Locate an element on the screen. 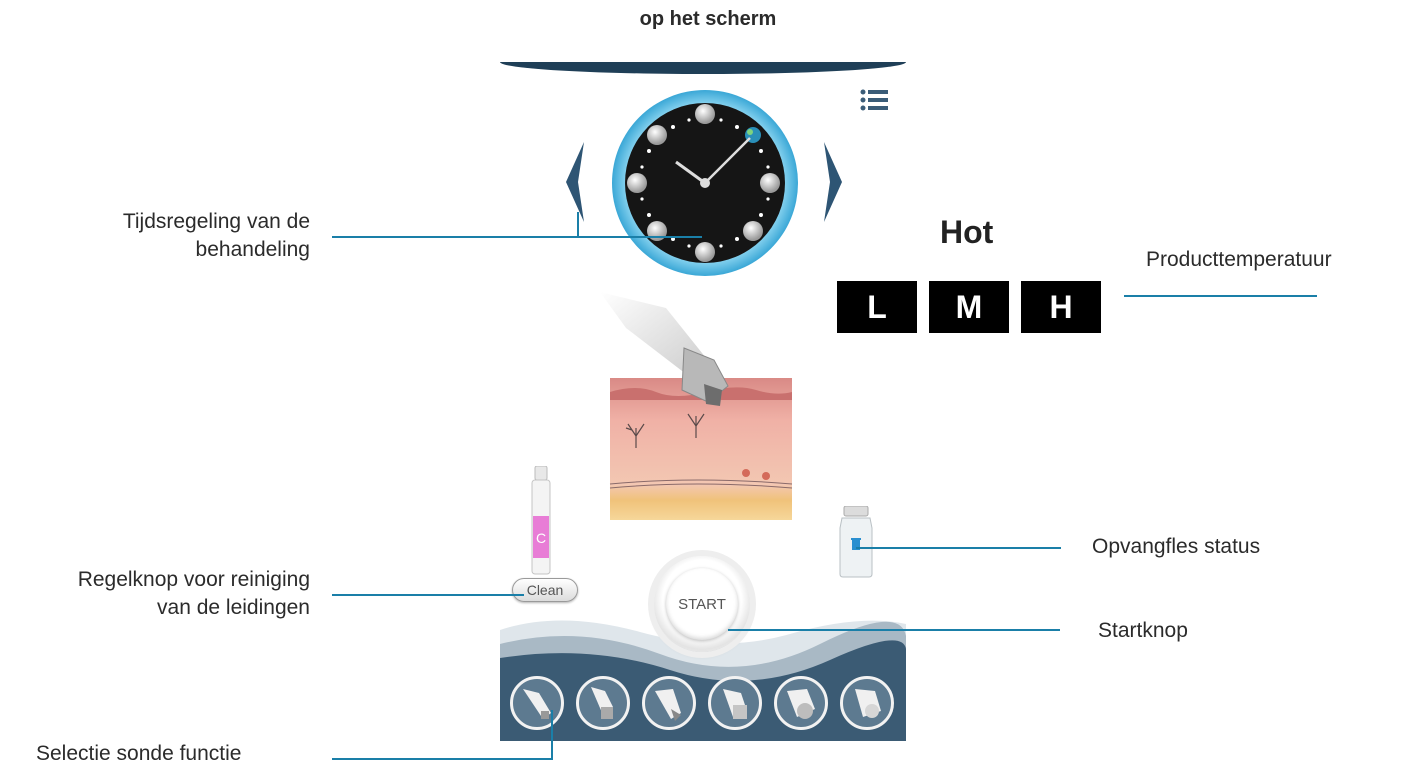  probe-4-icon is located at coordinates (735, 704).